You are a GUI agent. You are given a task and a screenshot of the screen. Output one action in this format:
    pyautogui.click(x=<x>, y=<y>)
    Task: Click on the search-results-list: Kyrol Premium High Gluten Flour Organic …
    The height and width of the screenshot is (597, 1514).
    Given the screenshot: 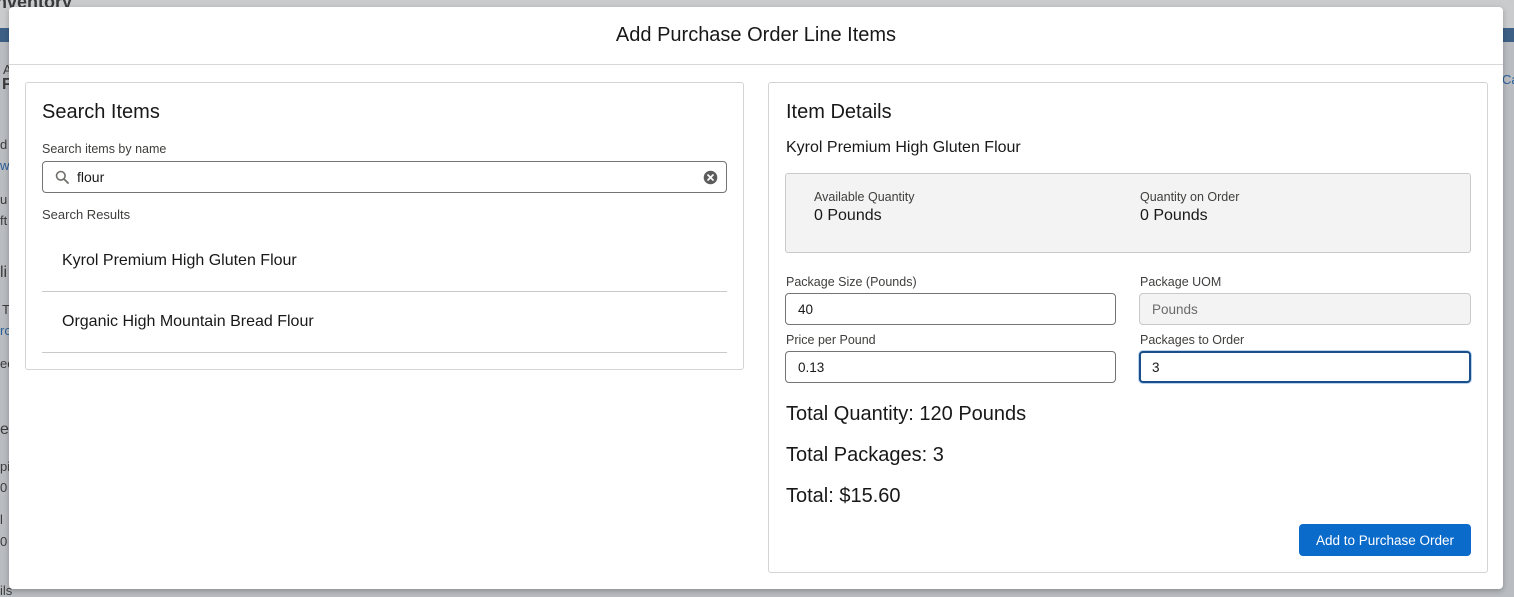 What is the action you would take?
    pyautogui.click(x=384, y=292)
    